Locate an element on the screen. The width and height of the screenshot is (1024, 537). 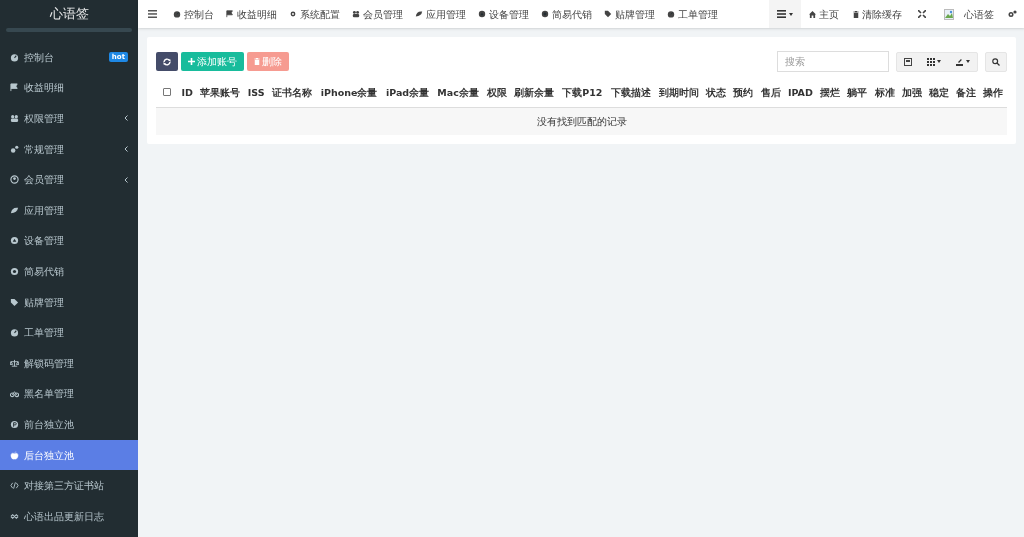
empty-table-message: 没有找到匹配的记录 is located at coordinates (581, 121).